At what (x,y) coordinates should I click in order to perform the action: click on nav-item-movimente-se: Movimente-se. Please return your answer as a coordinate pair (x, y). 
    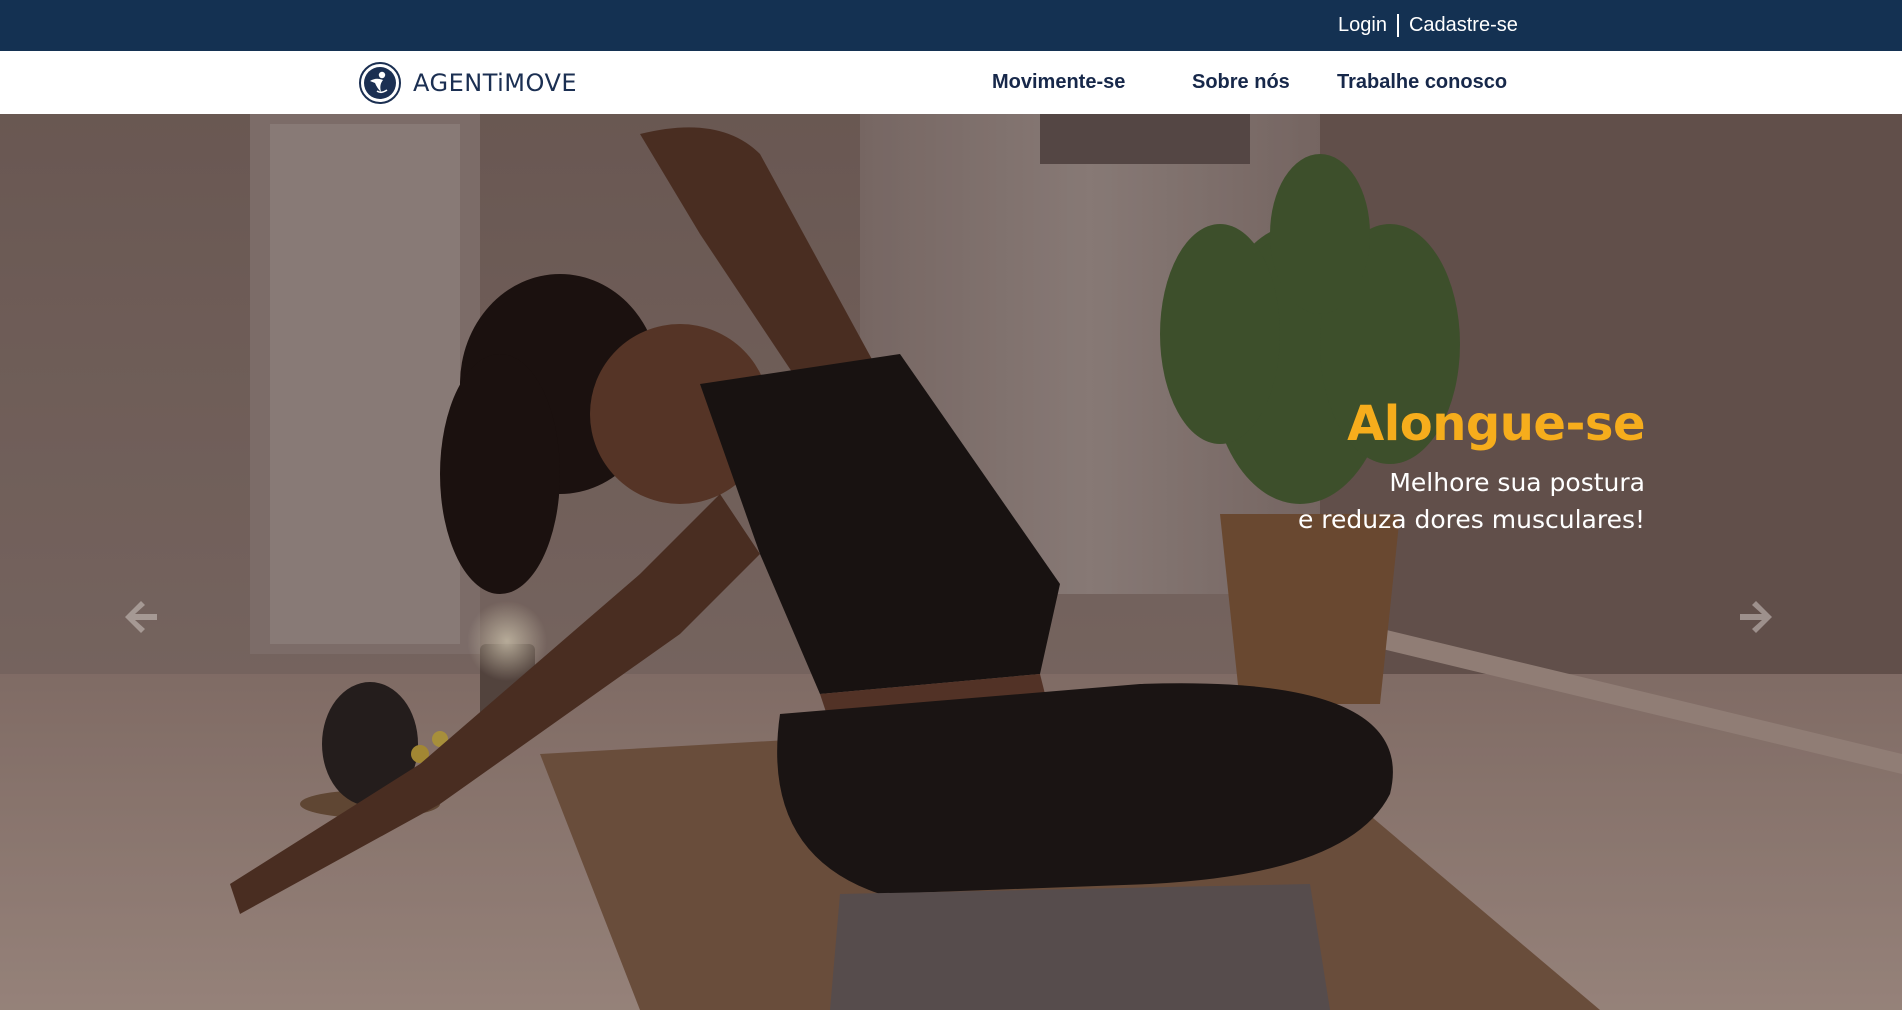
    Looking at the image, I should click on (1058, 82).